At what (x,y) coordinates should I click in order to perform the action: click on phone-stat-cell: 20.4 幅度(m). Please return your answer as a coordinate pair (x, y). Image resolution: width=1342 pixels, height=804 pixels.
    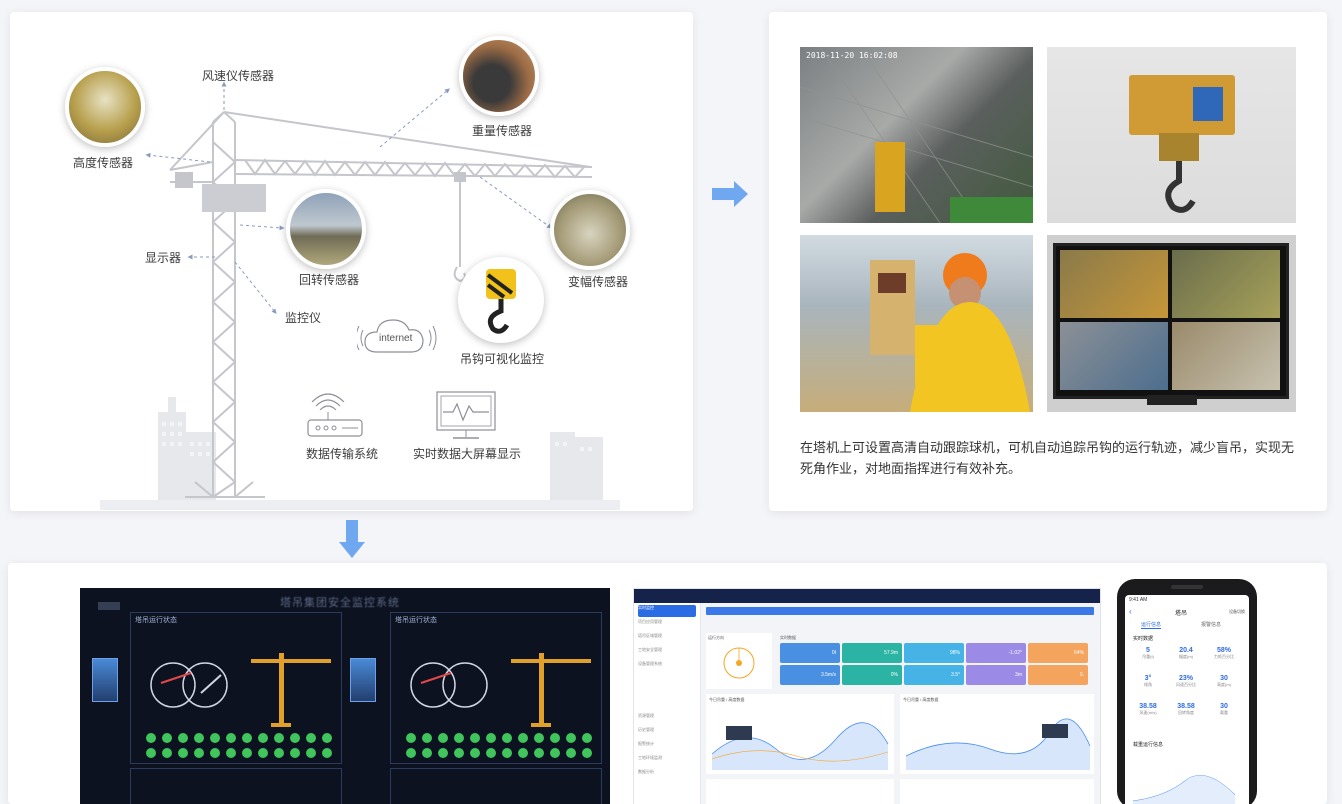
    Looking at the image, I should click on (1186, 653).